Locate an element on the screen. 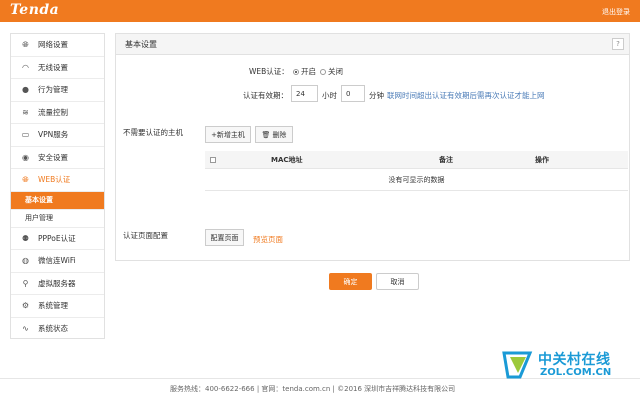 Image resolution: width=640 pixels, height=395 pixels. hours-input: 24 is located at coordinates (304, 93).